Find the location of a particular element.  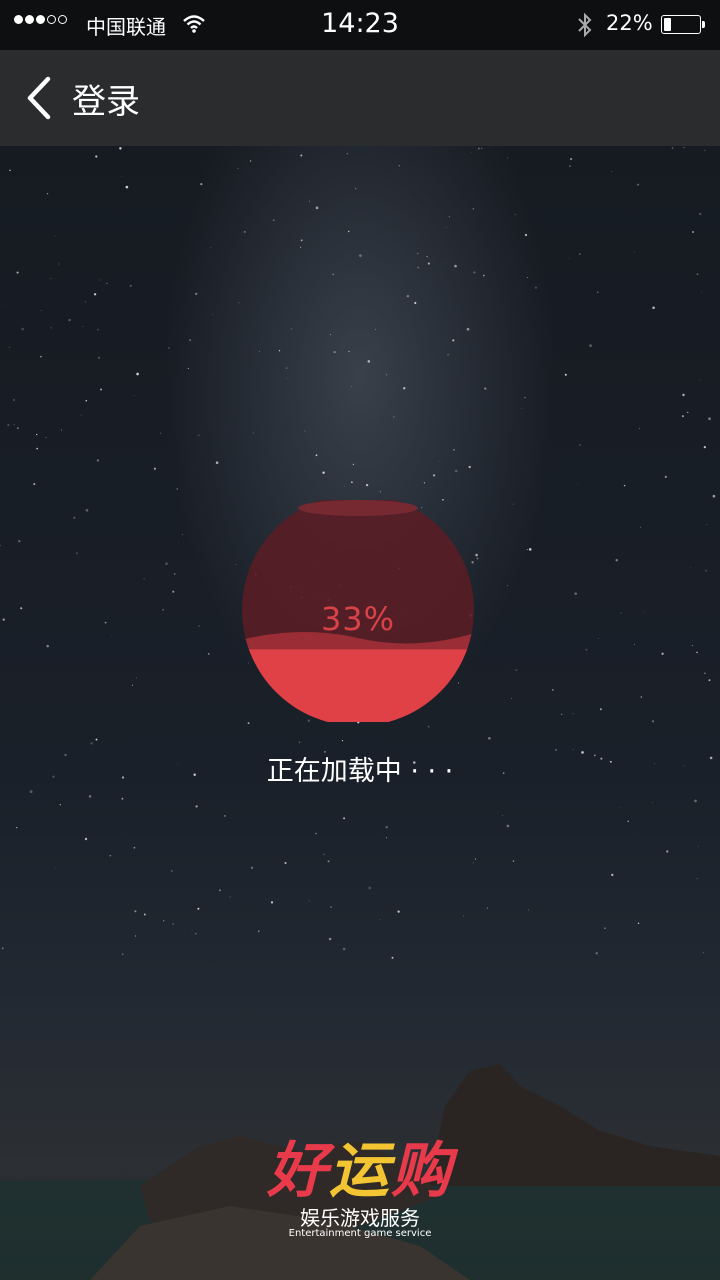

battery-tip is located at coordinates (703, 24).